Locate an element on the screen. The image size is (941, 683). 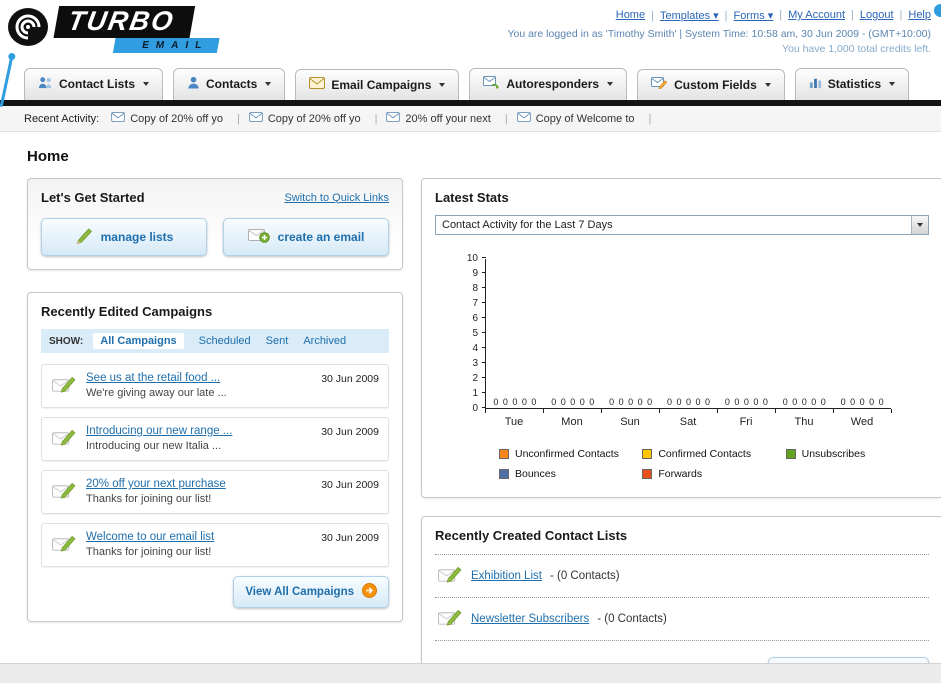
legend-label: Unsubscribes is located at coordinates (833, 454).